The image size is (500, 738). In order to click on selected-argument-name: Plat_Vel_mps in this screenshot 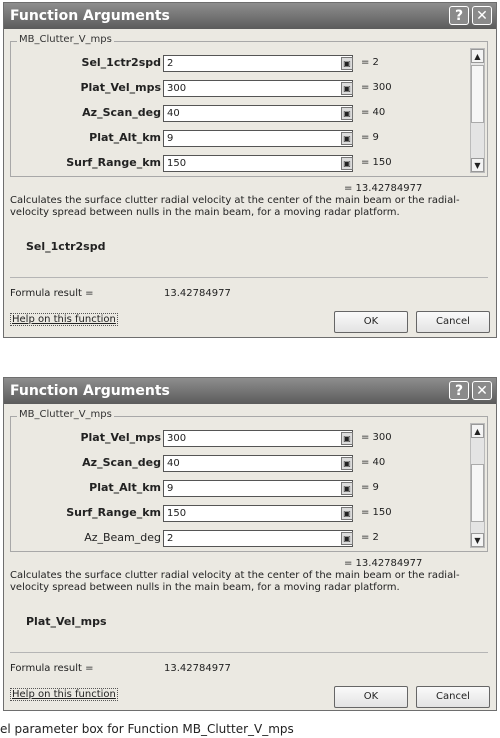, I will do `click(66, 621)`.